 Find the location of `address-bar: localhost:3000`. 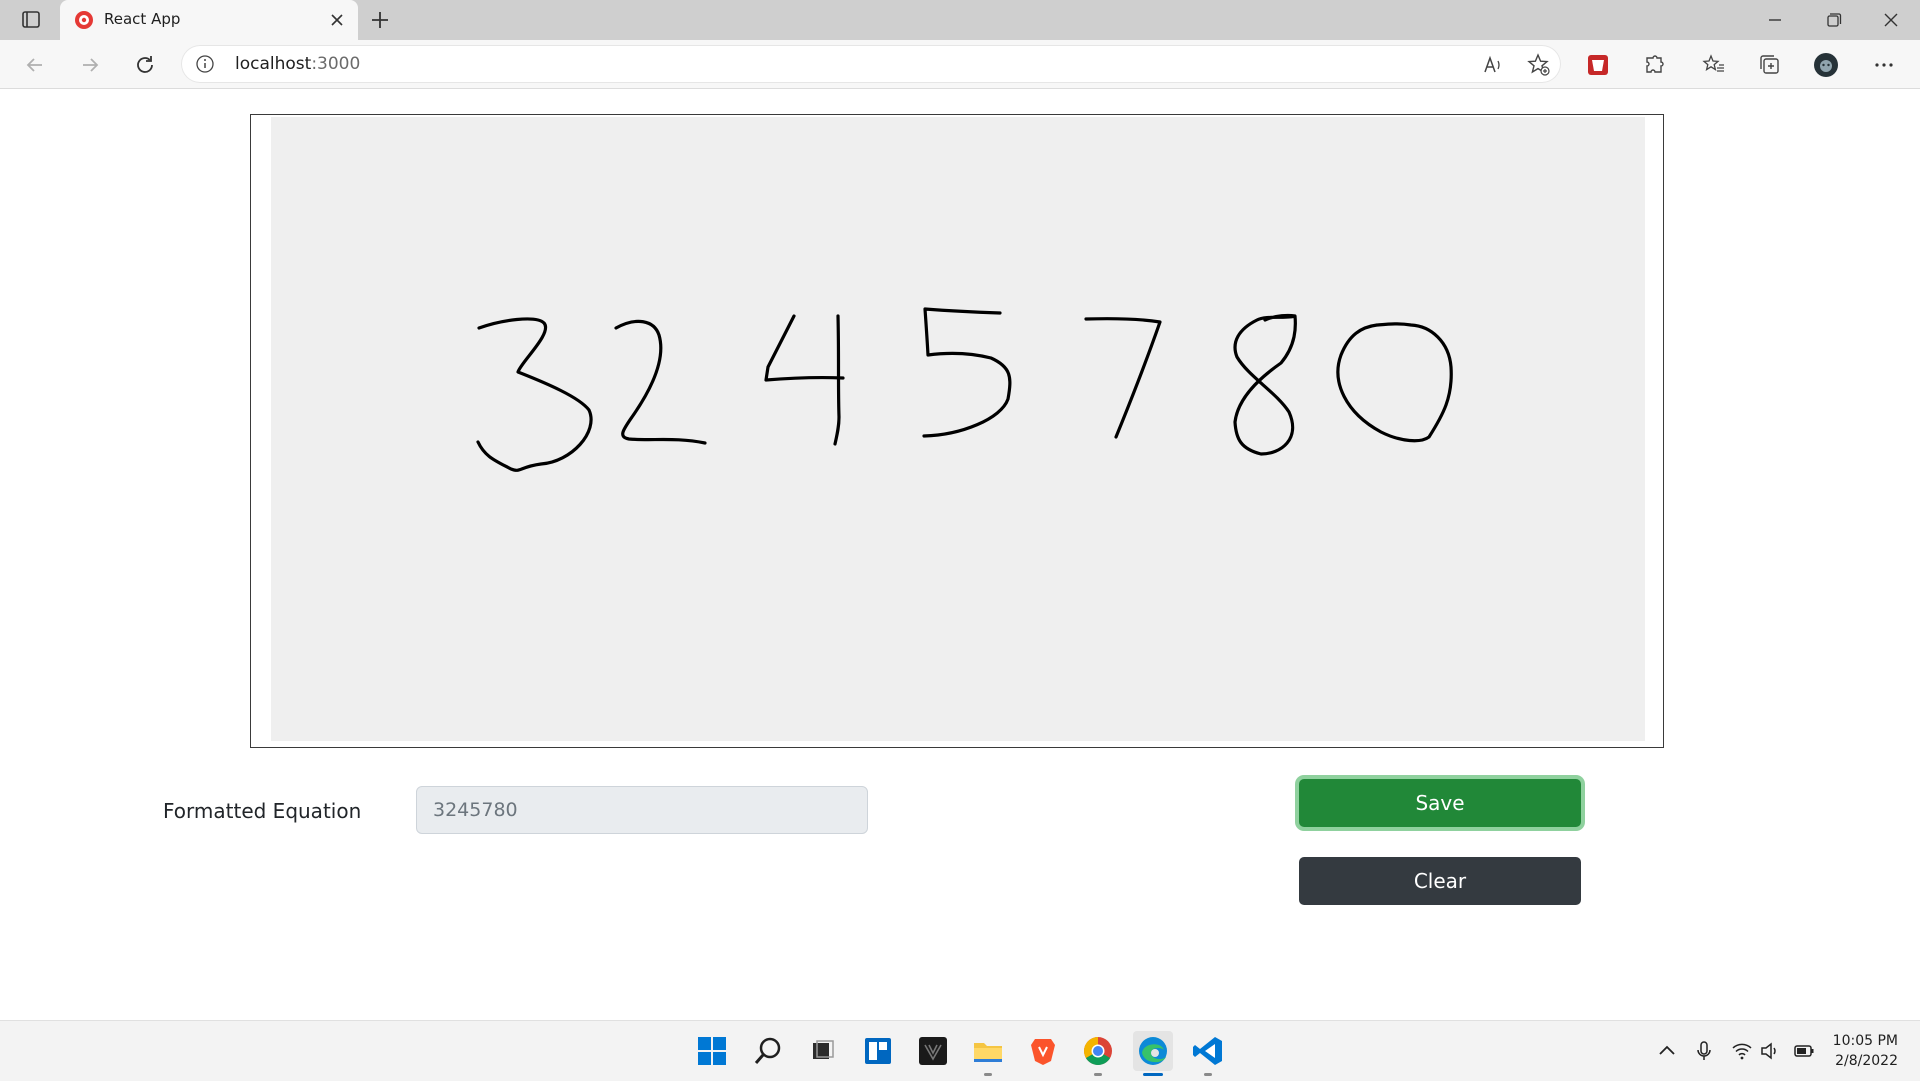

address-bar: localhost:3000 is located at coordinates (871, 64).